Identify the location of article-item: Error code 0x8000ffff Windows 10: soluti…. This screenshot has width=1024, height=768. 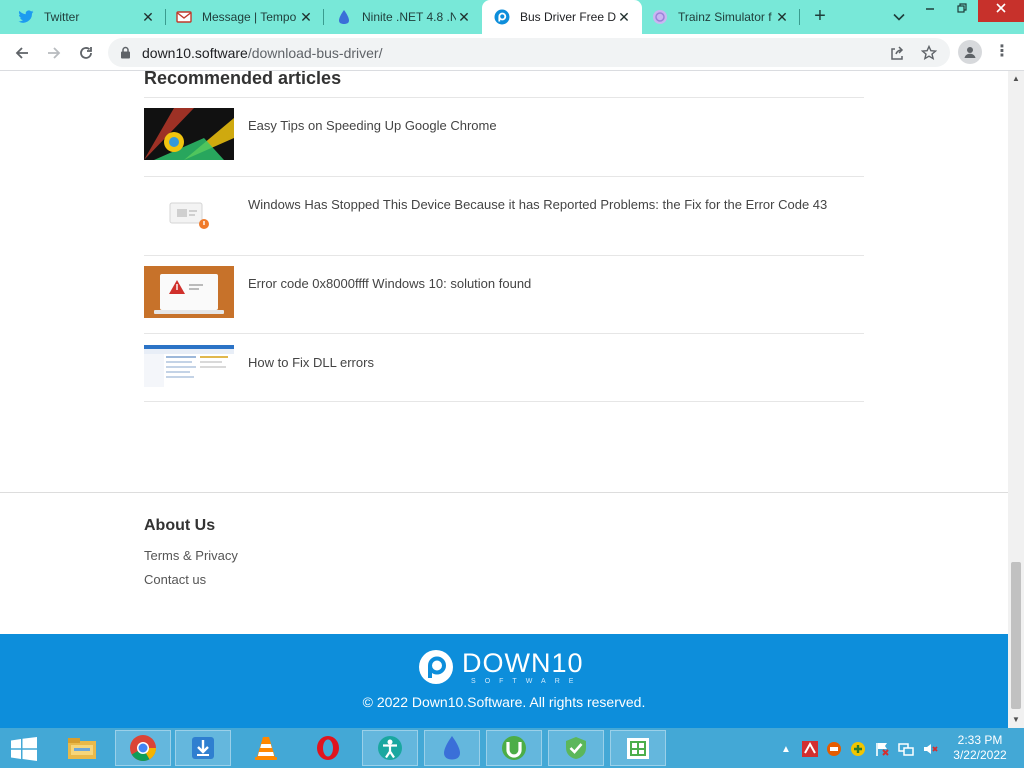
(504, 295).